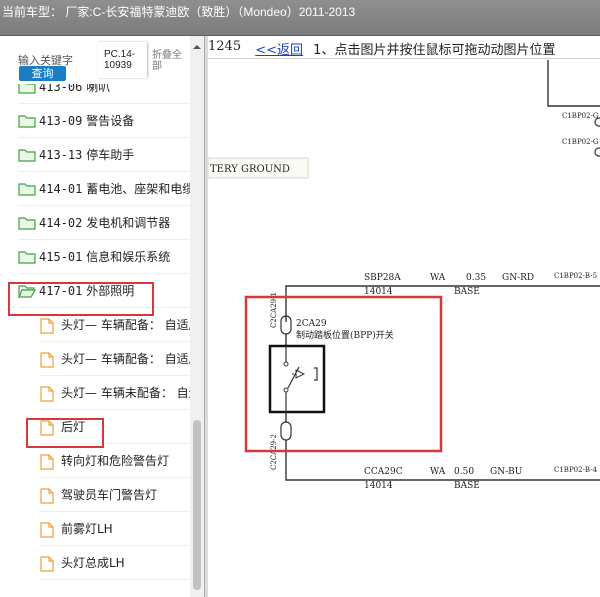  I want to click on bpp-switch-box, so click(297, 379).